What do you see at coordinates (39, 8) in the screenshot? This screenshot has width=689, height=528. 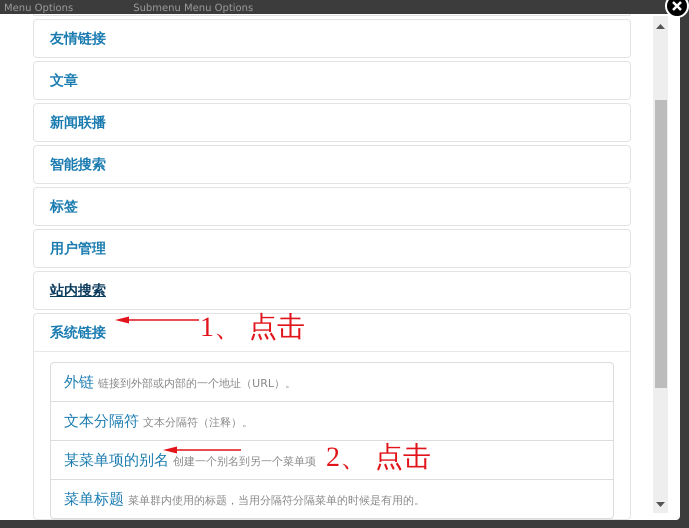 I see `background-tab-label: Menu Options` at bounding box center [39, 8].